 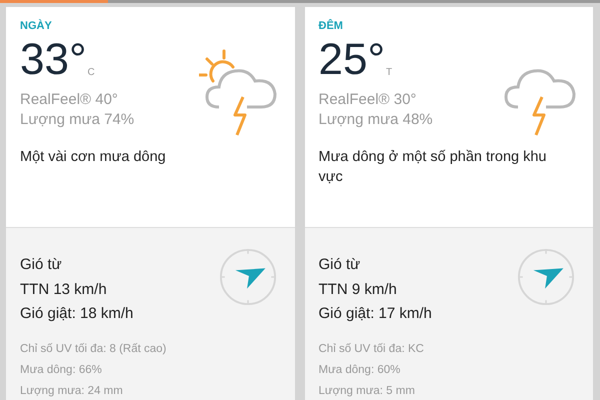 I want to click on period-label: NGÀY, so click(x=36, y=26).